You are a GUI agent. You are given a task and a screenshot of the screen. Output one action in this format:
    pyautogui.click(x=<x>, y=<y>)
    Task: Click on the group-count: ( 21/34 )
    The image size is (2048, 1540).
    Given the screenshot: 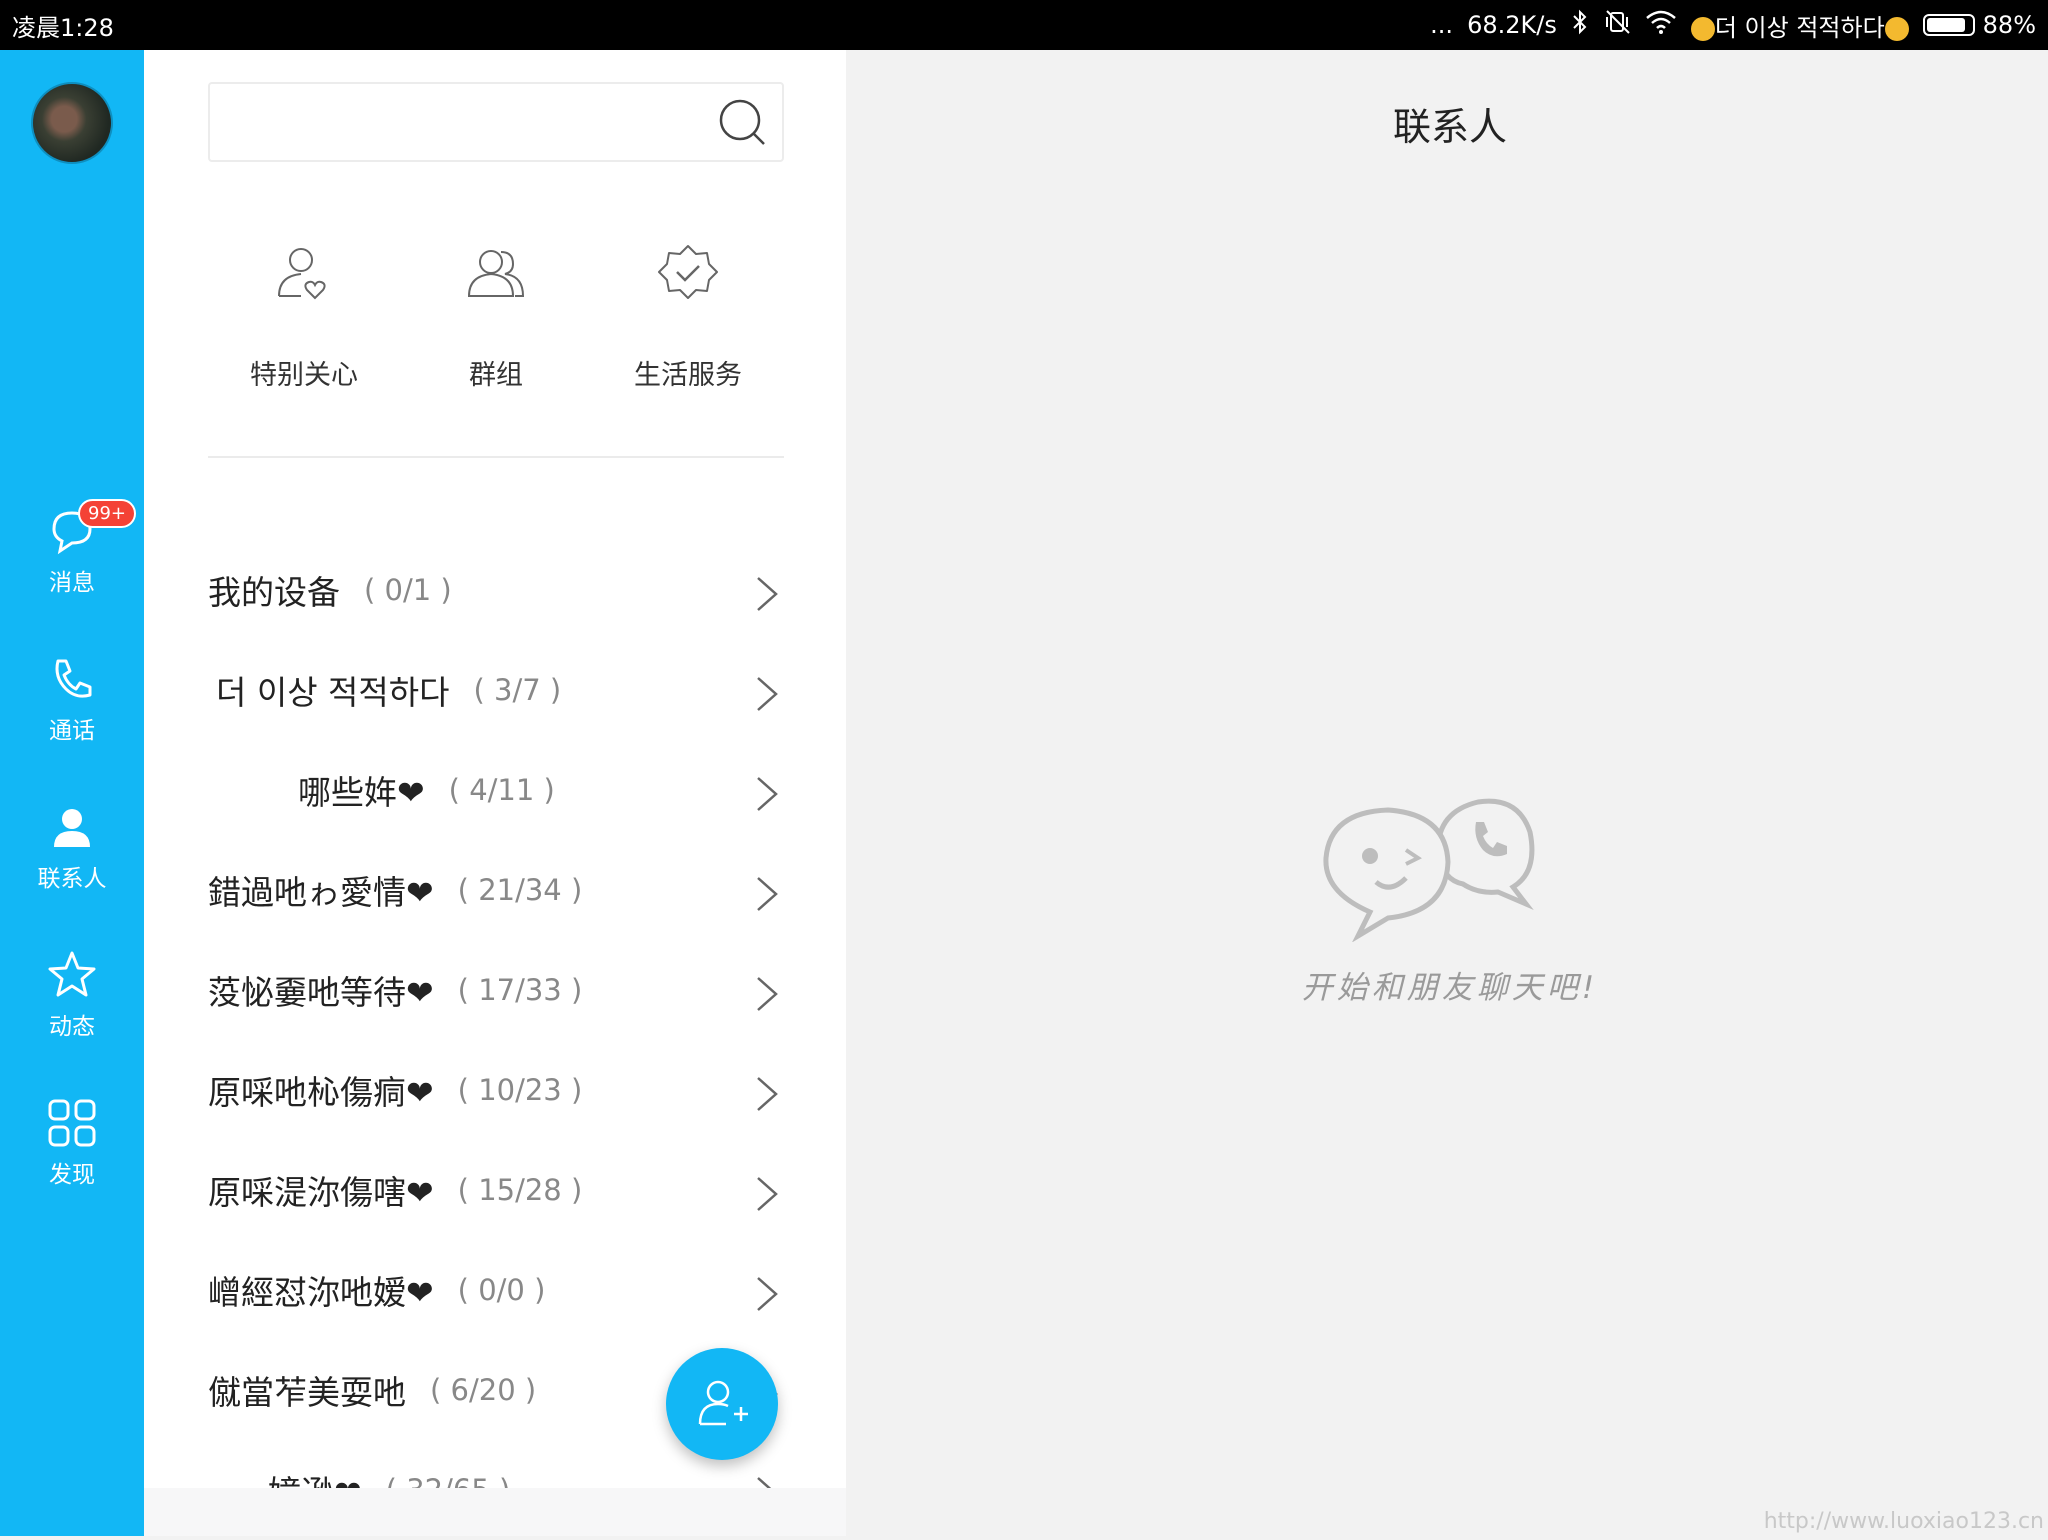 What is the action you would take?
    pyautogui.click(x=520, y=890)
    